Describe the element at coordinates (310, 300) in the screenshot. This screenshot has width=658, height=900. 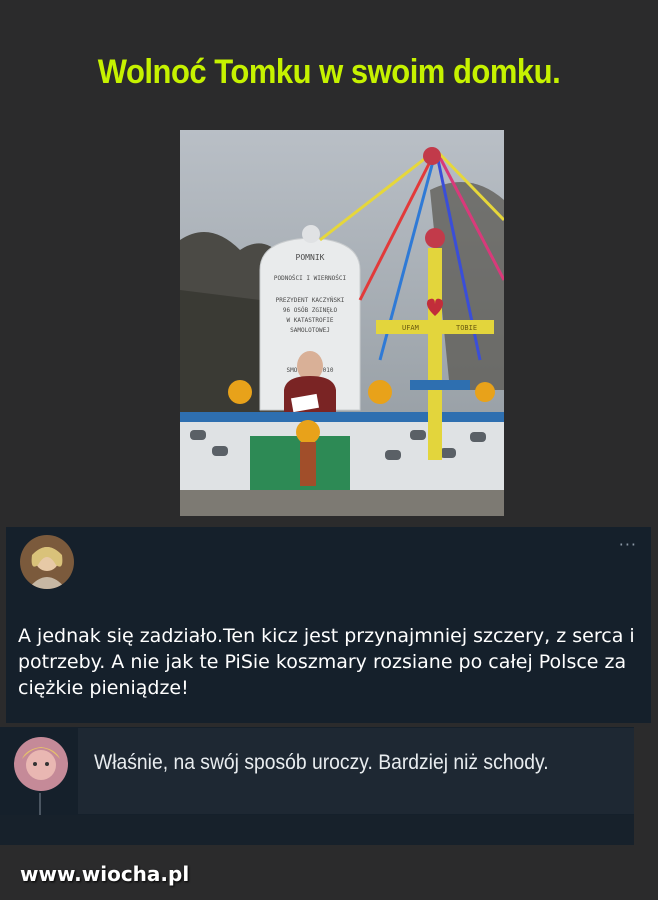
I see `monument-line: PREZYDENT KACZYŃSKI` at that location.